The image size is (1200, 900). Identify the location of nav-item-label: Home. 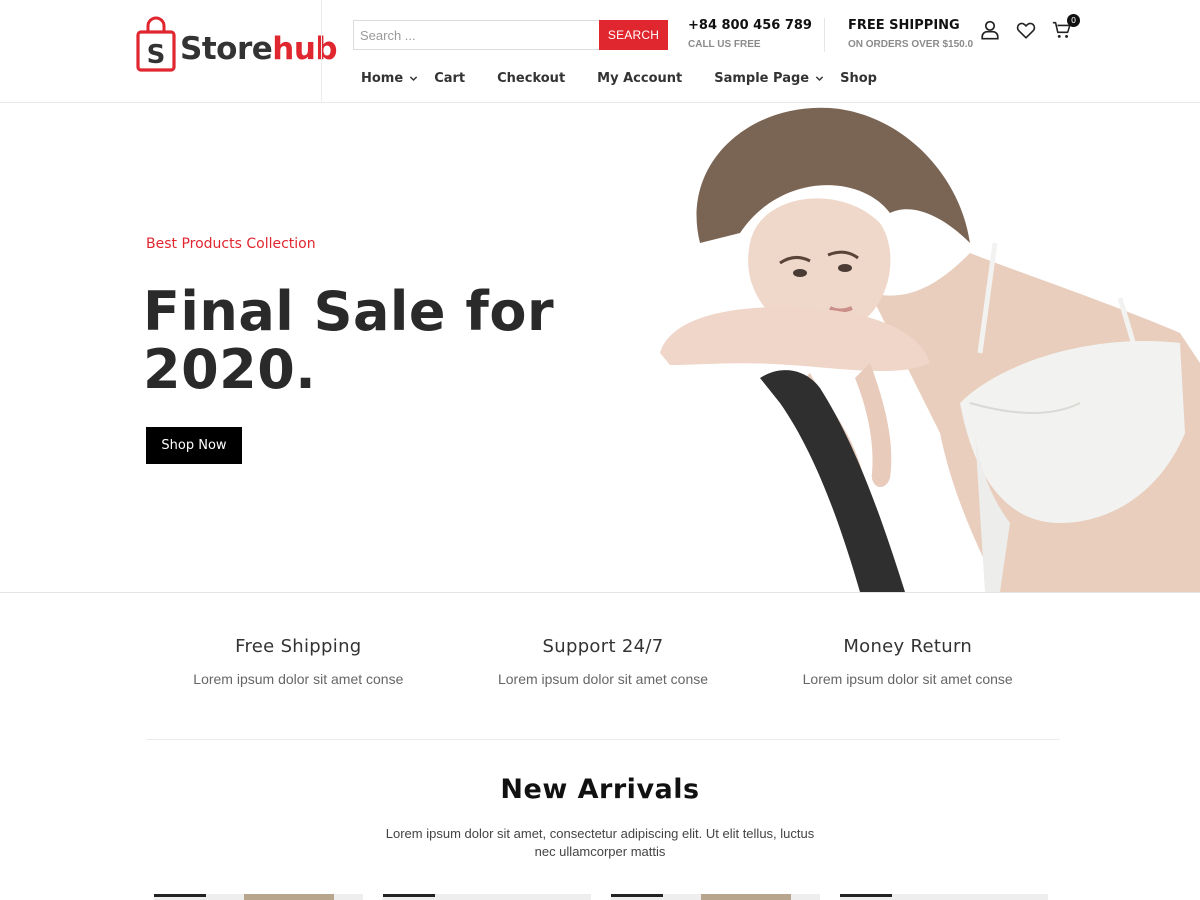
(382, 78).